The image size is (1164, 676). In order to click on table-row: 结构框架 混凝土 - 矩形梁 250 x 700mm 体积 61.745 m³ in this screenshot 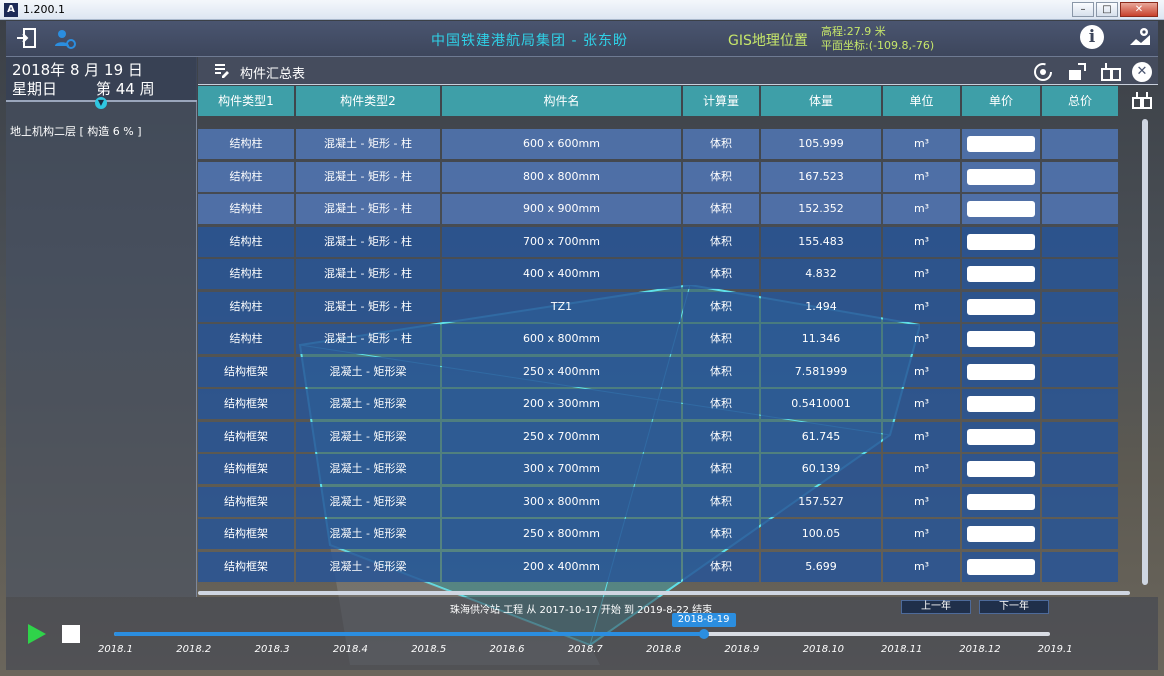, I will do `click(658, 436)`.